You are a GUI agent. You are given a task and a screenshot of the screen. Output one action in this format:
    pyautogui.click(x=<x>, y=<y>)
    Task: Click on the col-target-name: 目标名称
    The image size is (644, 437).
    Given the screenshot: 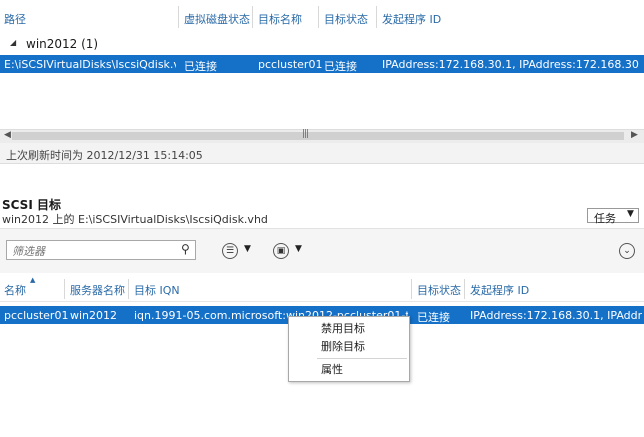 What is the action you would take?
    pyautogui.click(x=280, y=19)
    